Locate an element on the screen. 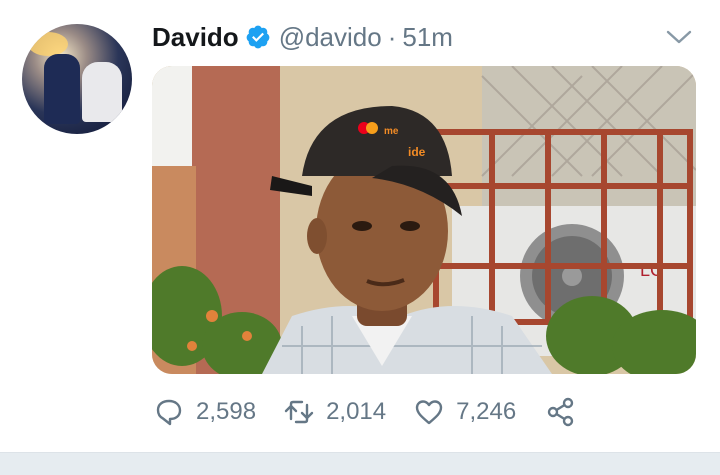 The image size is (720, 475). share-icon is located at coordinates (561, 412).